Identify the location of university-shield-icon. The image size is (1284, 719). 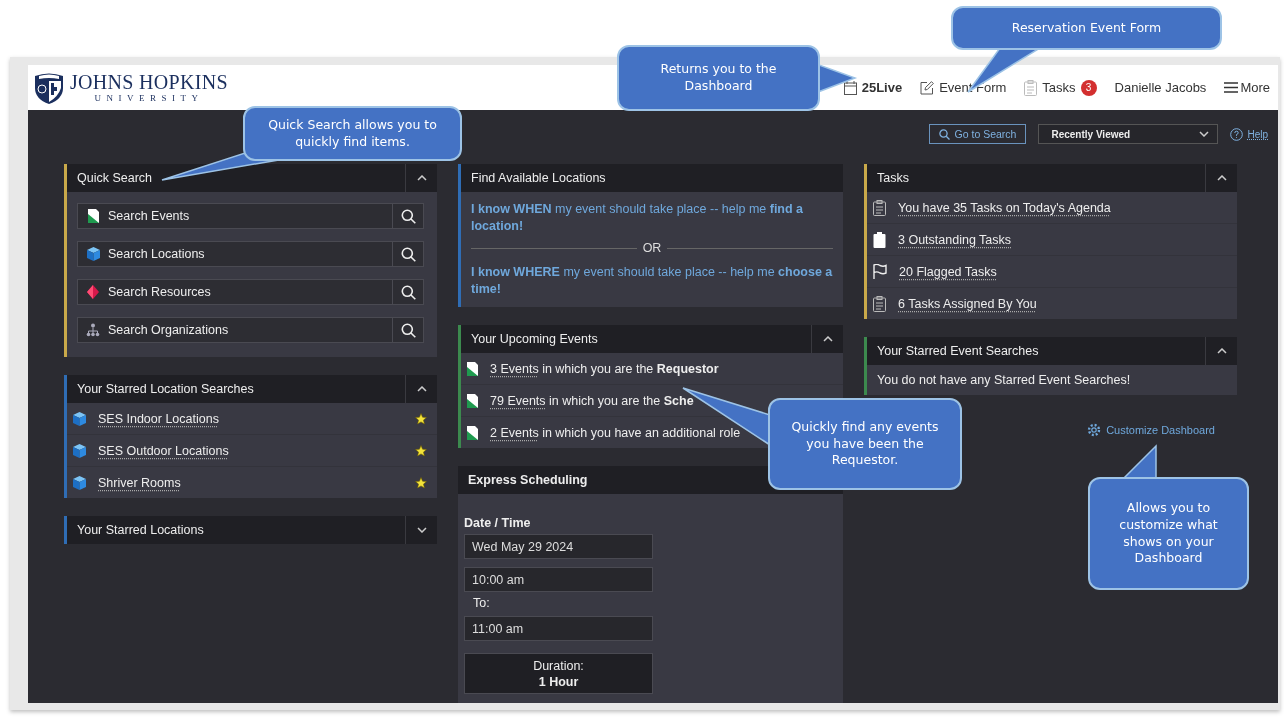
(49, 87).